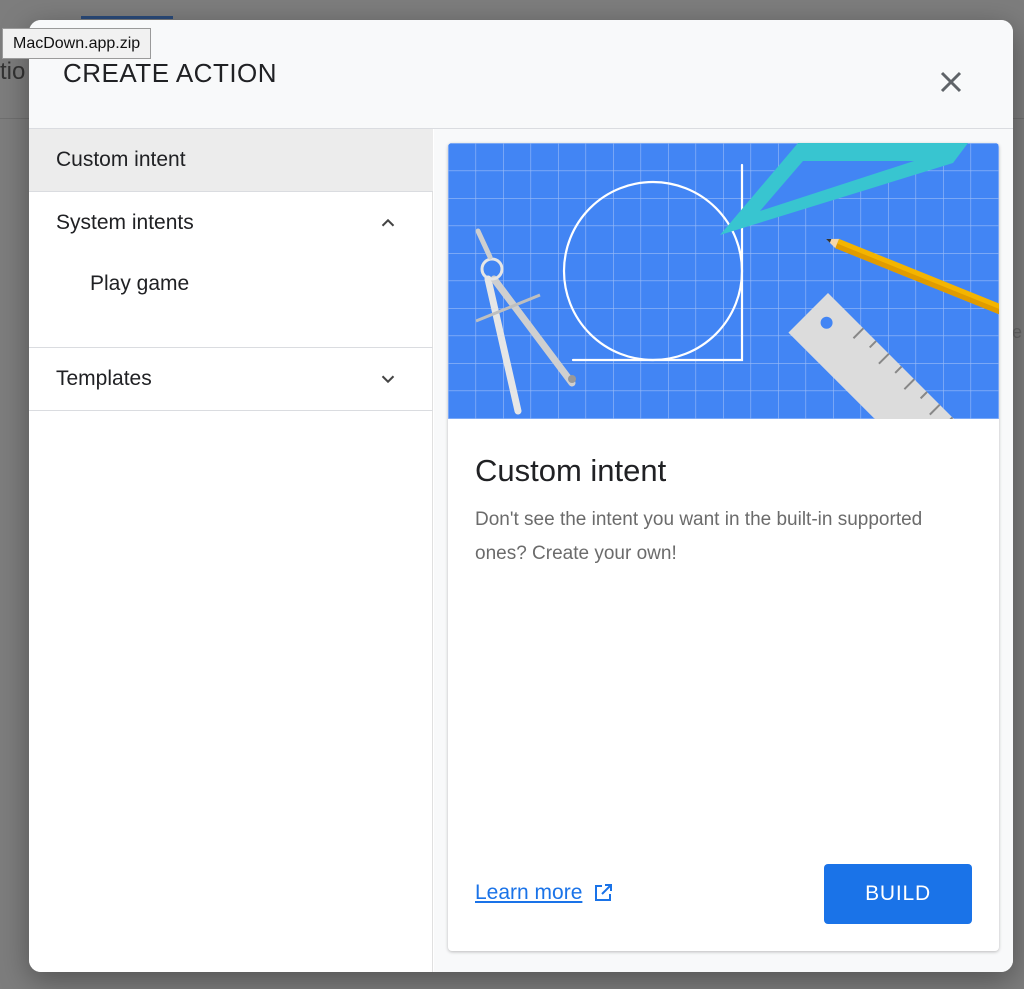  Describe the element at coordinates (231, 284) in the screenshot. I see `sidebar-item-play-game: Play game` at that location.